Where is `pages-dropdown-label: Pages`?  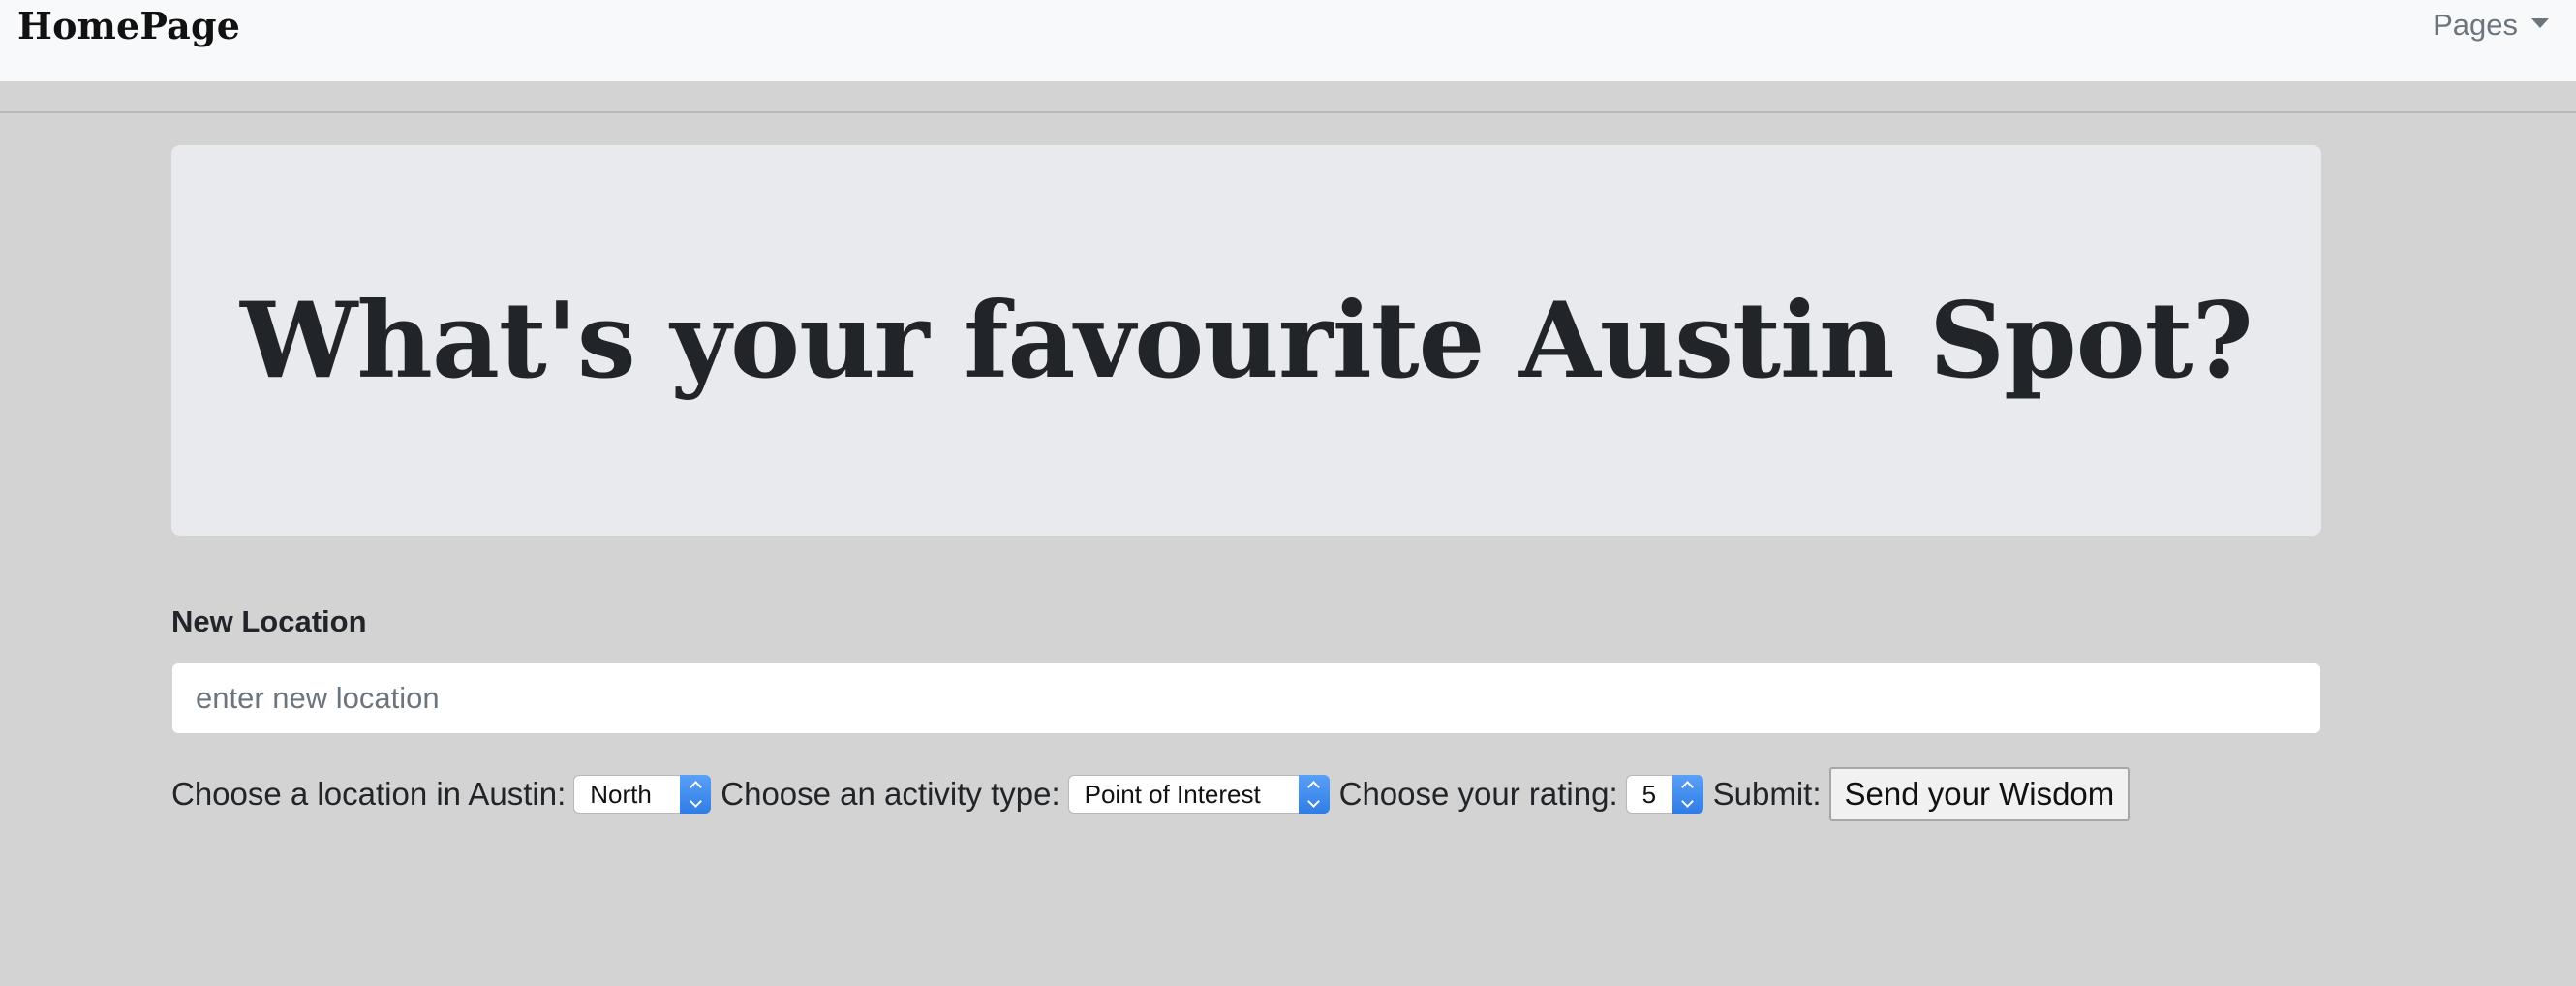 pages-dropdown-label: Pages is located at coordinates (2475, 25).